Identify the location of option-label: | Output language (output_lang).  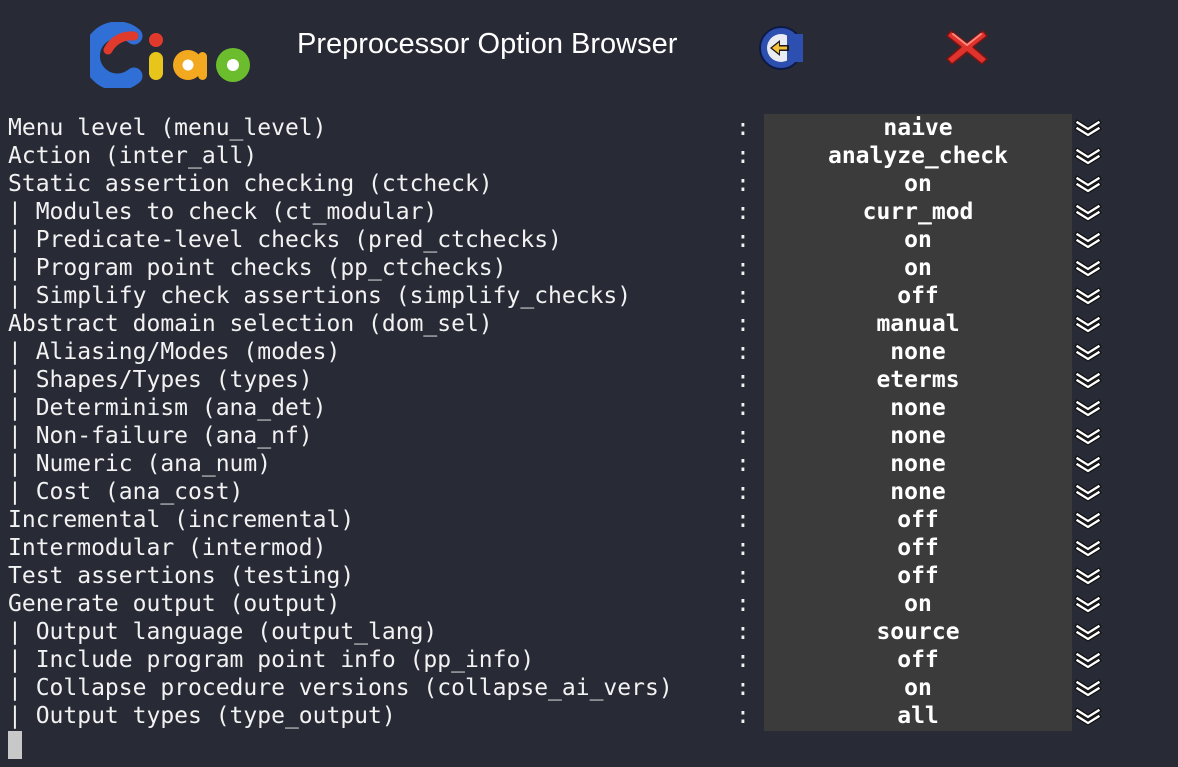
(223, 632).